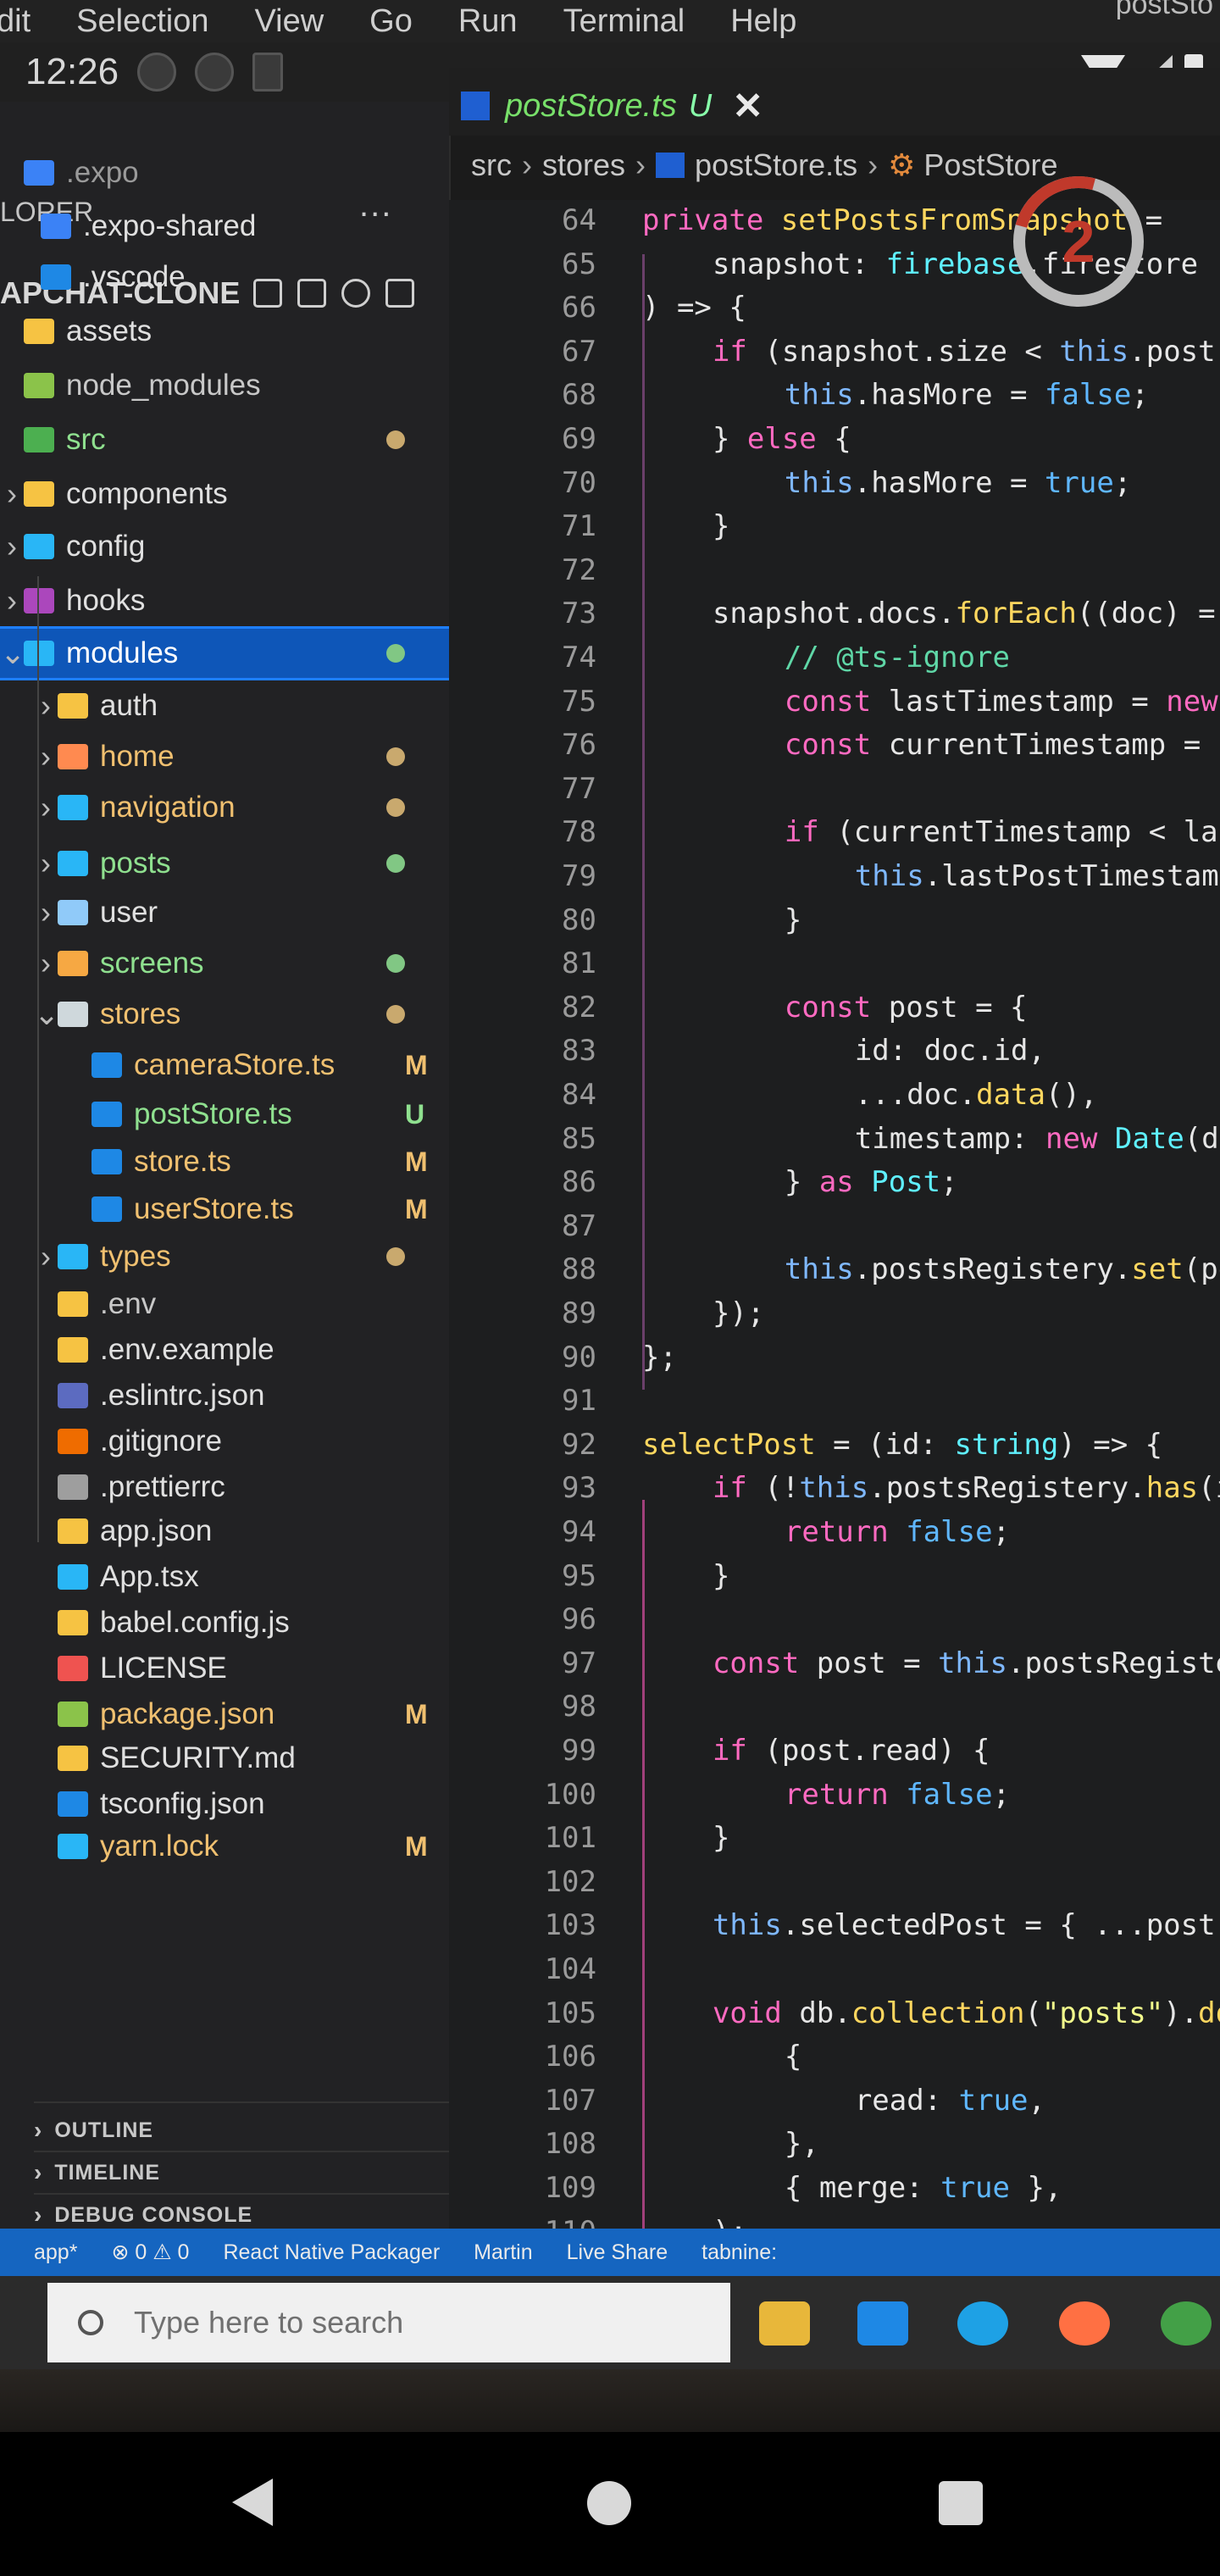 The width and height of the screenshot is (1220, 2576). I want to click on code-line: // @ts-ignore, so click(862, 658).